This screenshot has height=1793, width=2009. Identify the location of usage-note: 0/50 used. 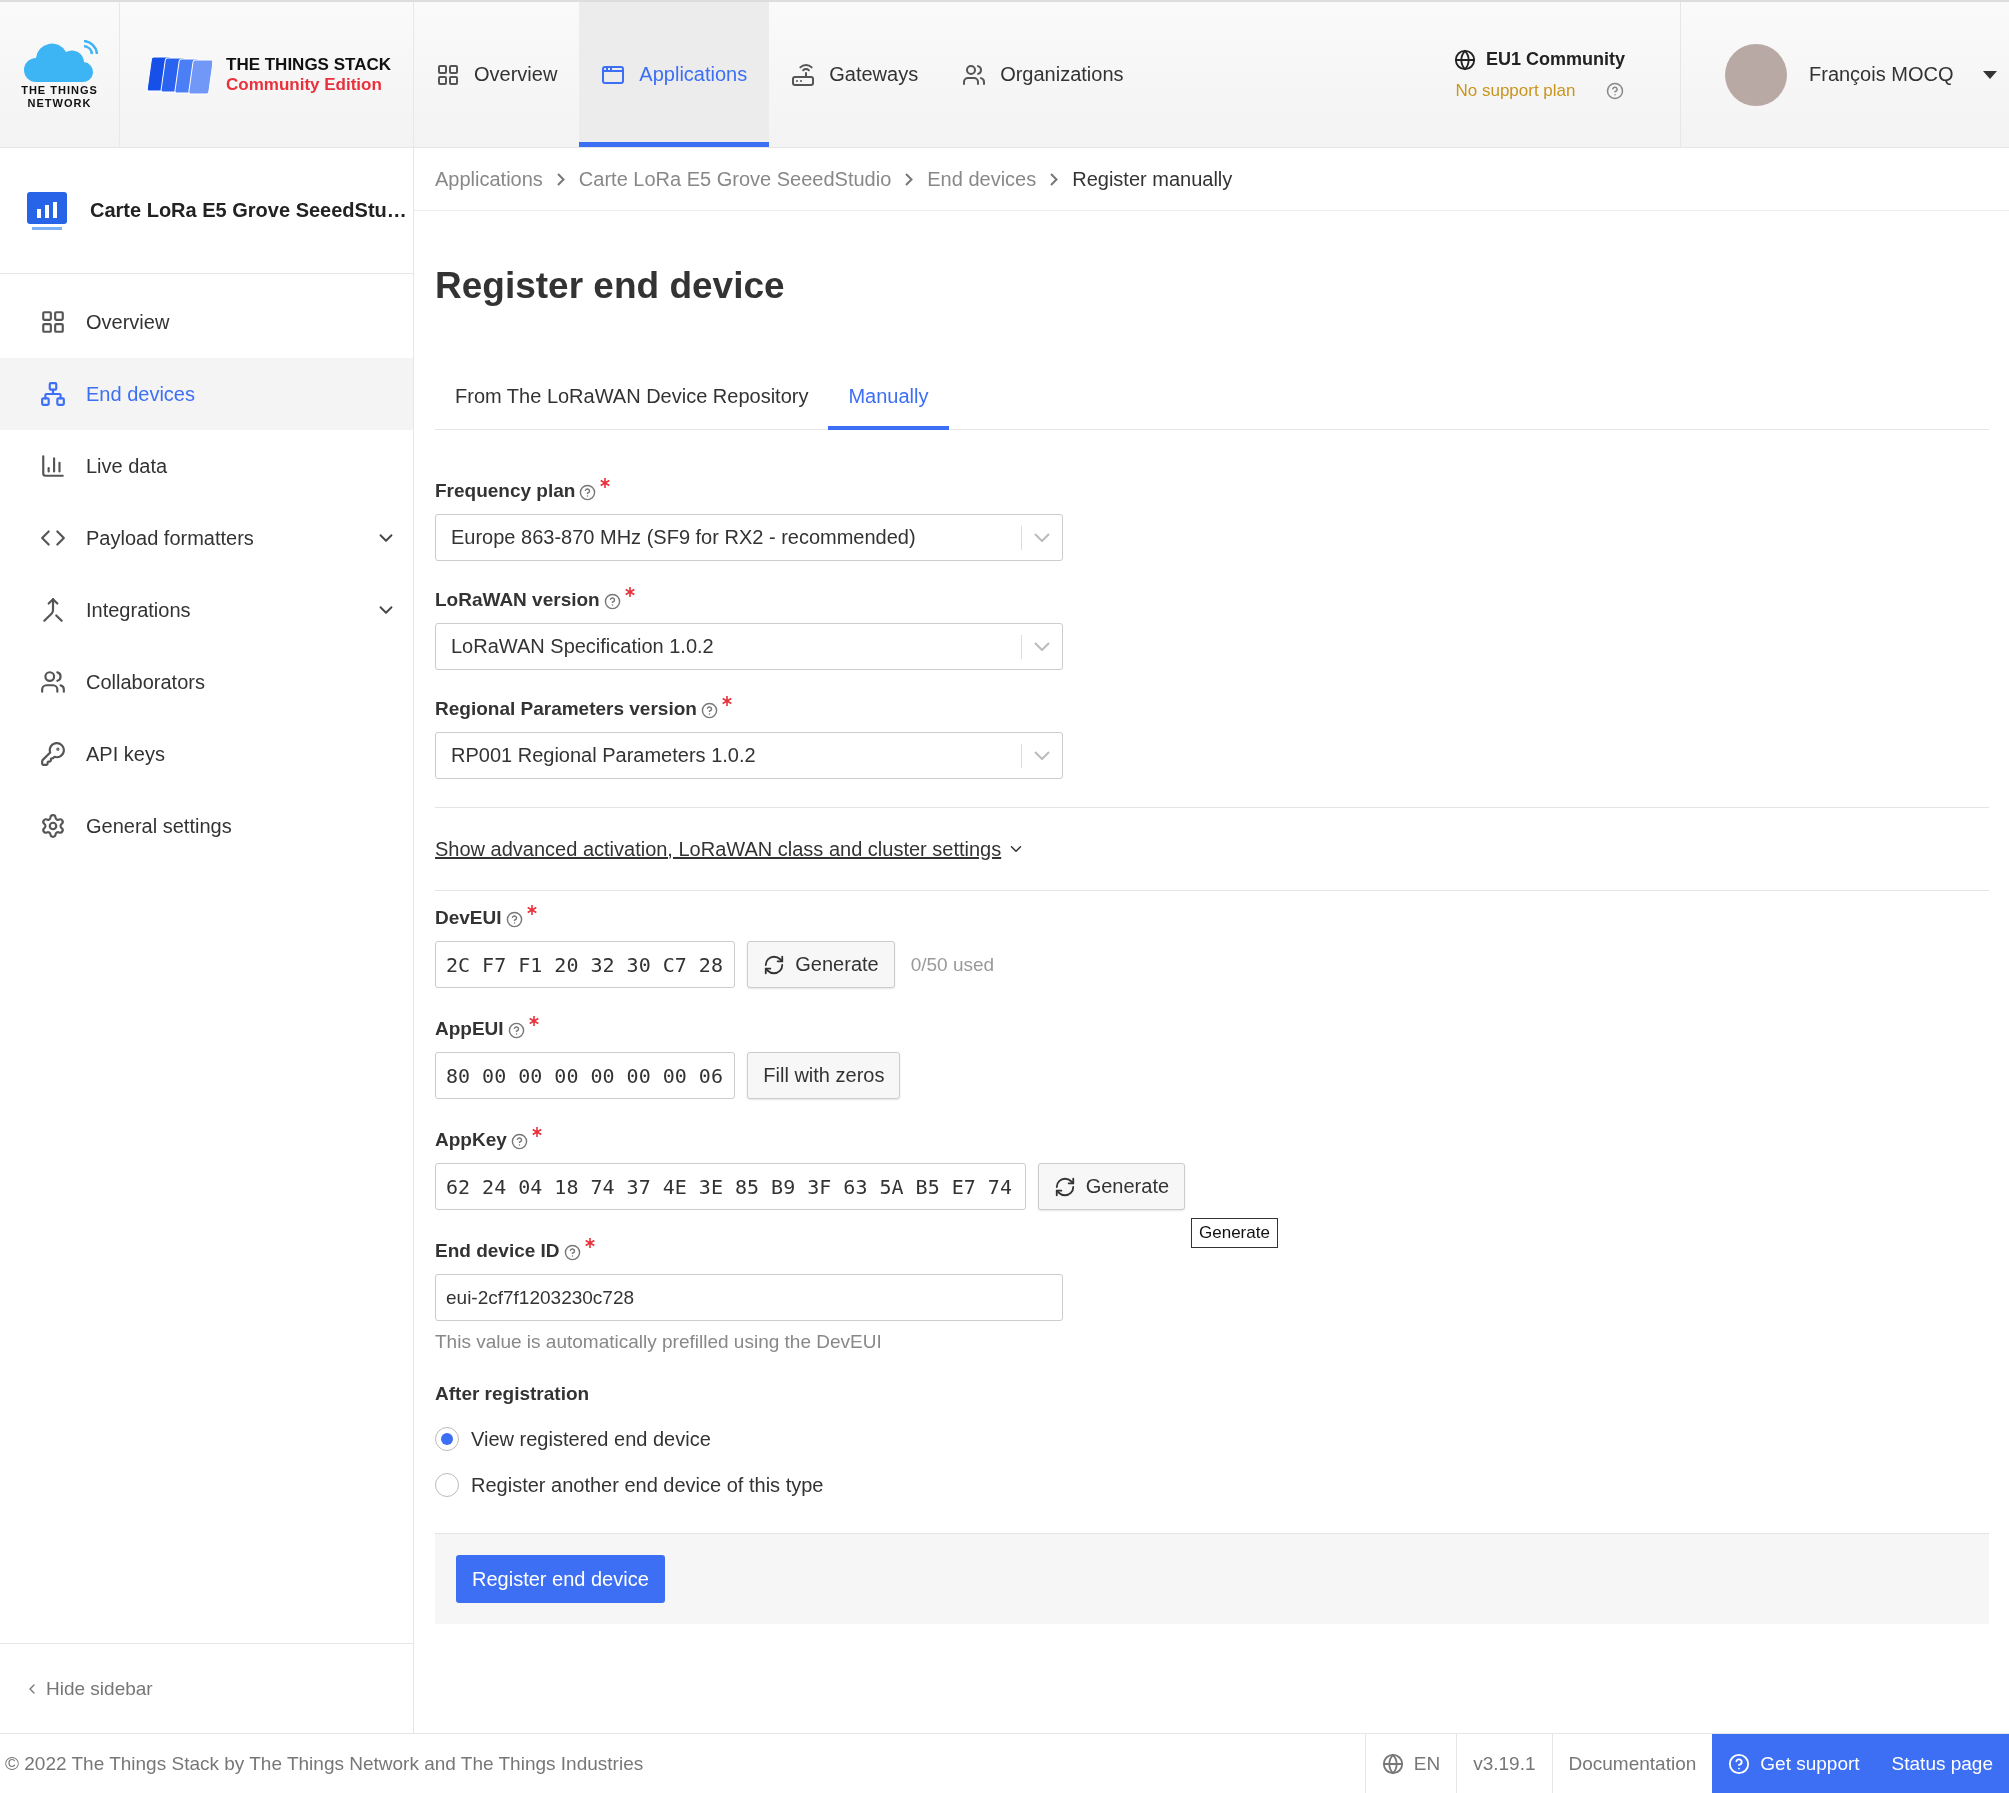
(952, 964).